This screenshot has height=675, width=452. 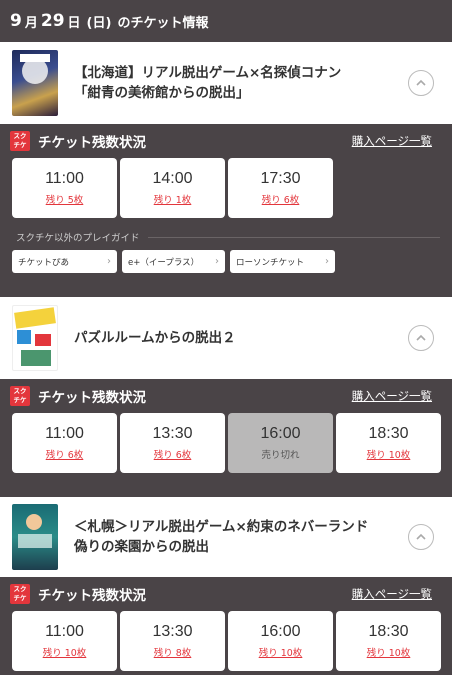 What do you see at coordinates (241, 338) in the screenshot?
I see `event-title: パズルルームからの脱出２` at bounding box center [241, 338].